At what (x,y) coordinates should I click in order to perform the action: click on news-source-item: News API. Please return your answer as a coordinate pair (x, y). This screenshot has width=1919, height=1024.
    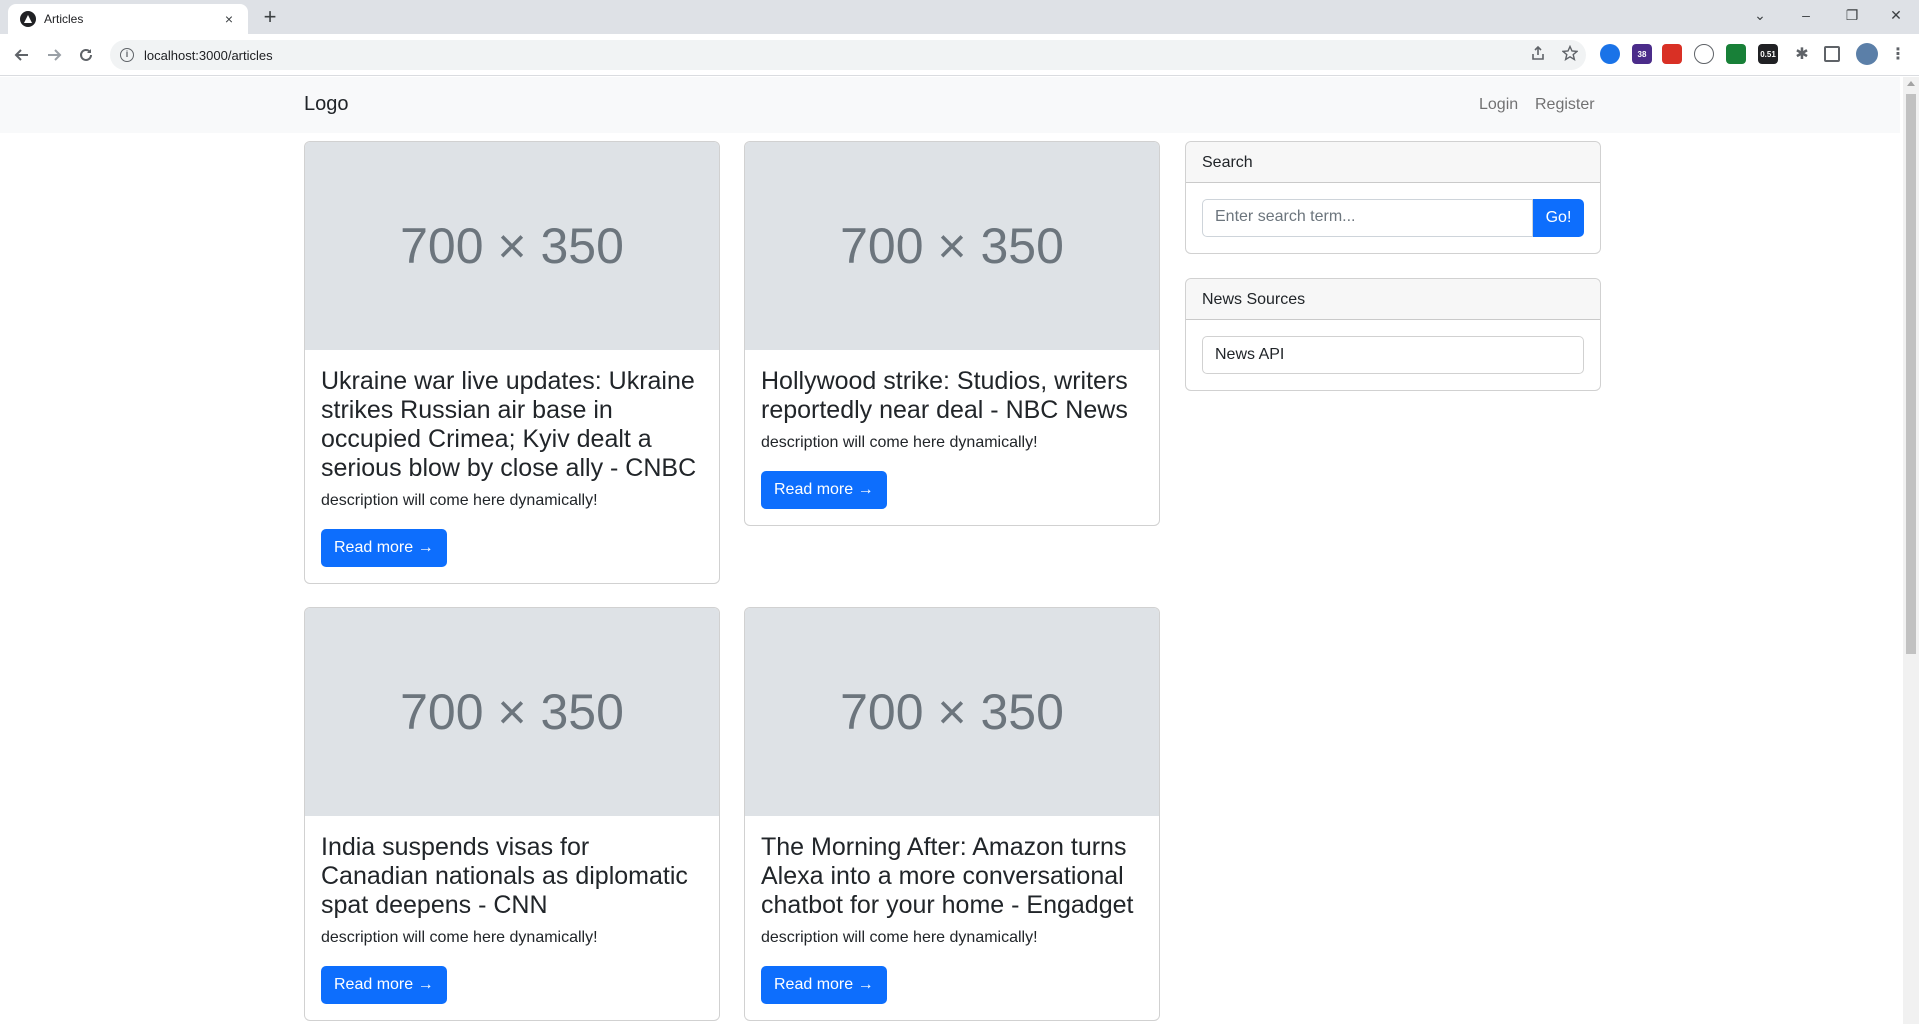
    Looking at the image, I should click on (1393, 355).